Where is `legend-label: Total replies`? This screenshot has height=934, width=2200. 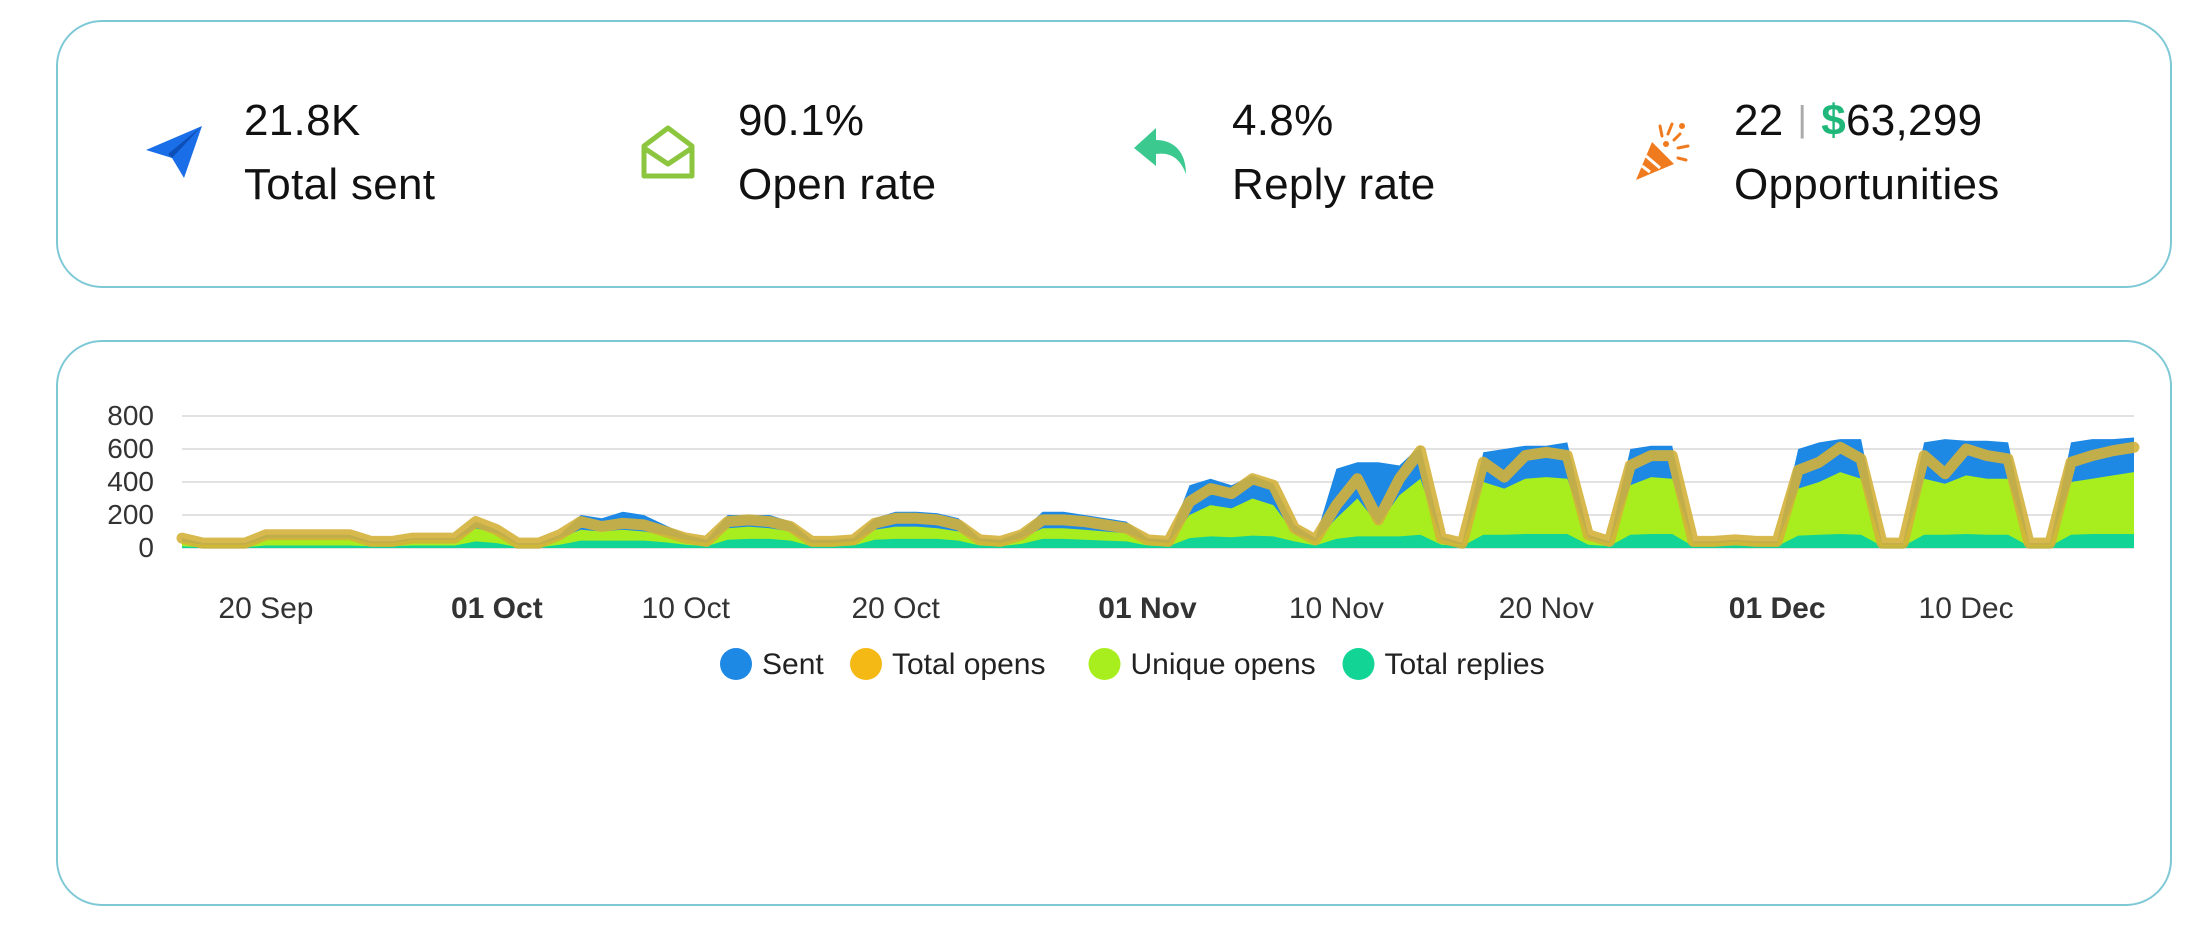 legend-label: Total replies is located at coordinates (1465, 664).